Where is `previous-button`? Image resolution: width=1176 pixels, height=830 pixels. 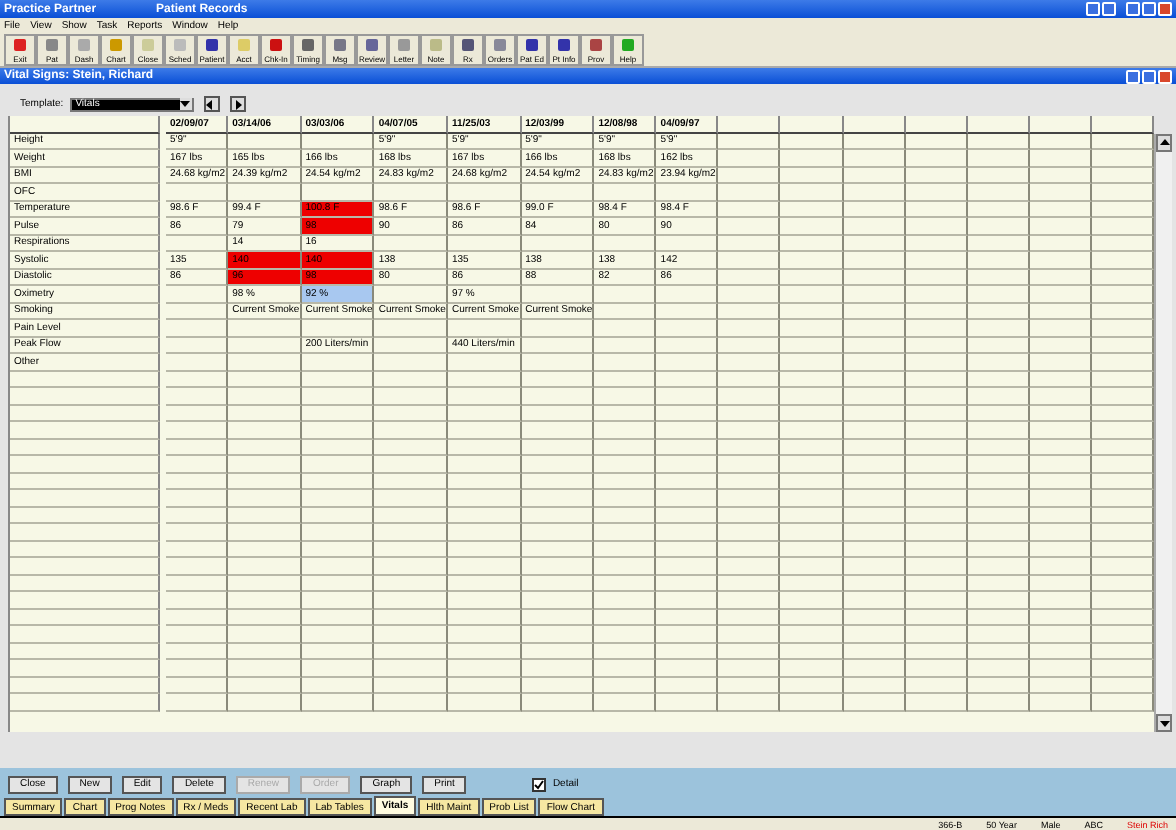
previous-button is located at coordinates (211, 104).